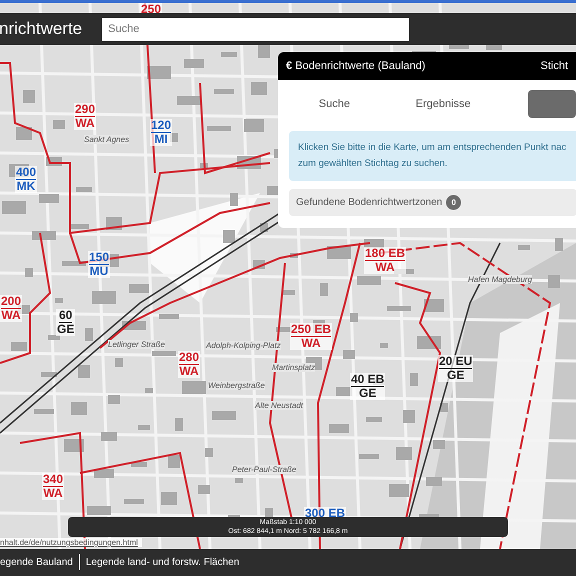 This screenshot has width=576, height=576. I want to click on count-badge: 0, so click(454, 202).